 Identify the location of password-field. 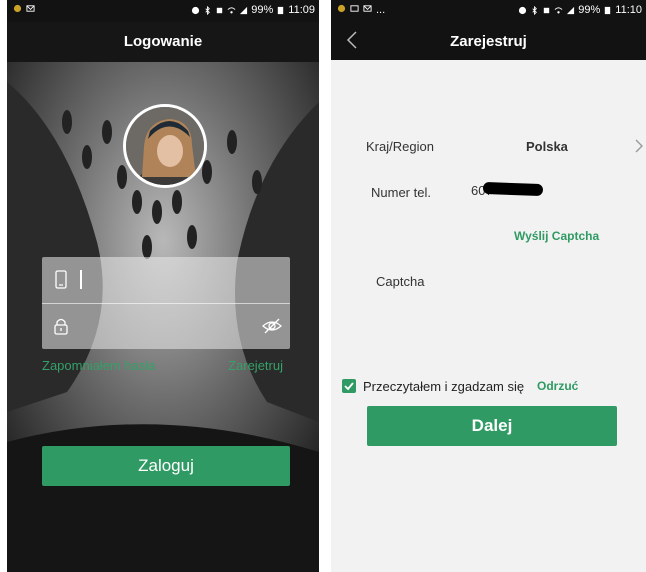
(166, 326).